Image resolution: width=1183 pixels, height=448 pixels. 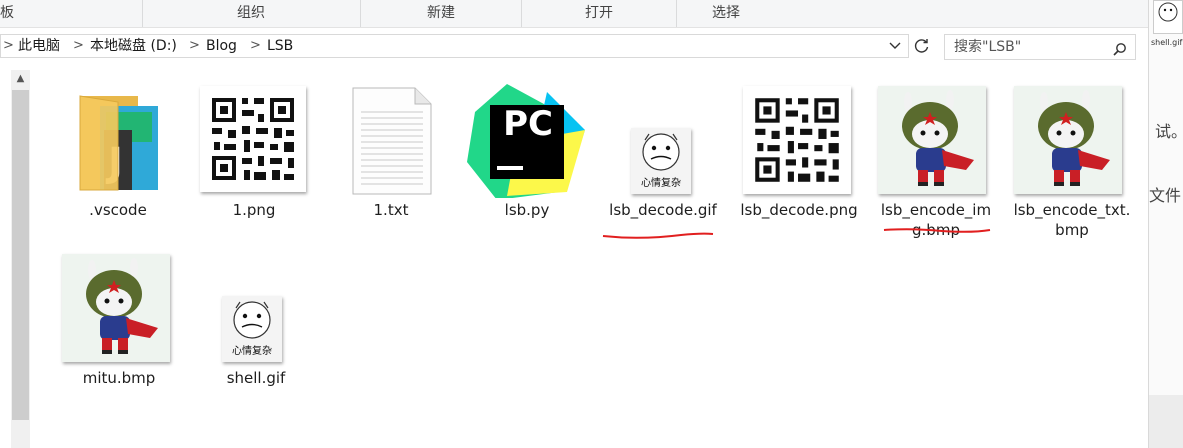 I want to click on file-name: lsb_decode.gif, so click(x=663, y=210).